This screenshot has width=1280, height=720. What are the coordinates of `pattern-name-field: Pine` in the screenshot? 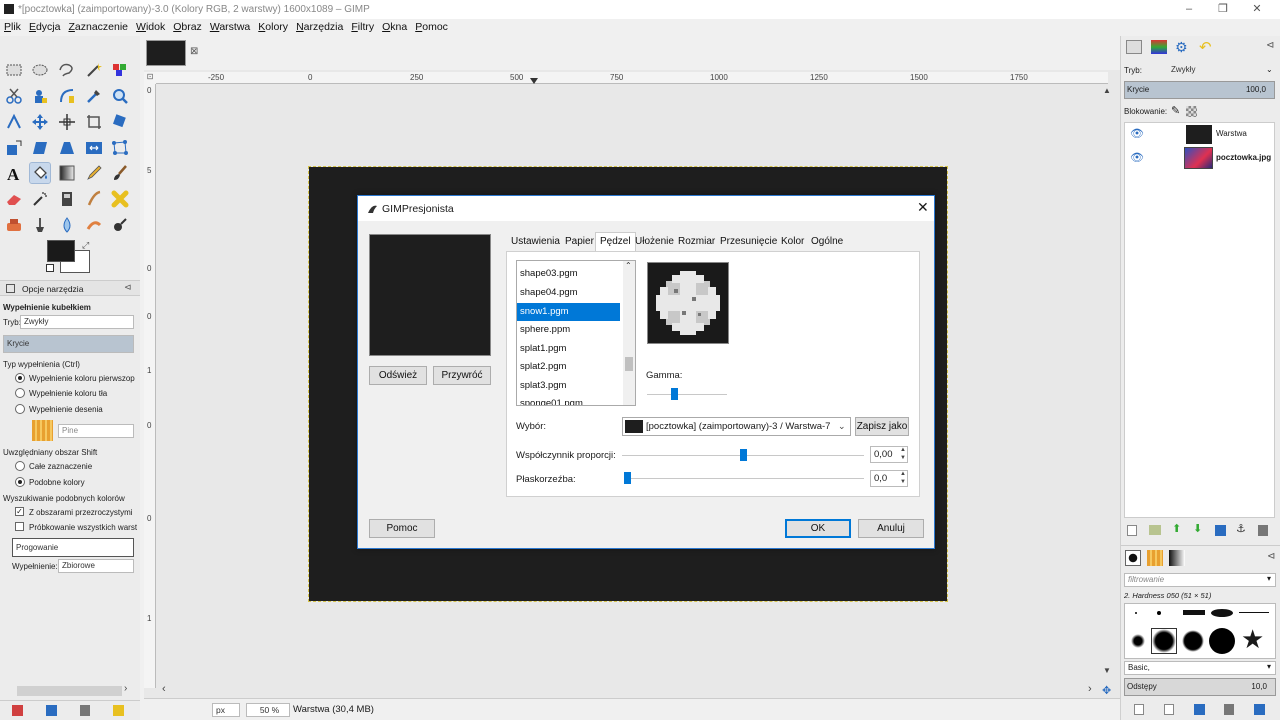 It's located at (96, 431).